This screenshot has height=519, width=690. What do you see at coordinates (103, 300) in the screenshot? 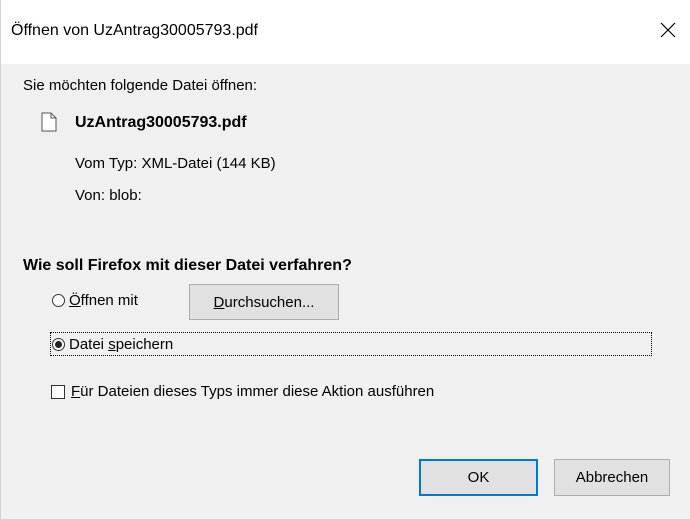
I see `open-with-label: Öffnen mit` at bounding box center [103, 300].